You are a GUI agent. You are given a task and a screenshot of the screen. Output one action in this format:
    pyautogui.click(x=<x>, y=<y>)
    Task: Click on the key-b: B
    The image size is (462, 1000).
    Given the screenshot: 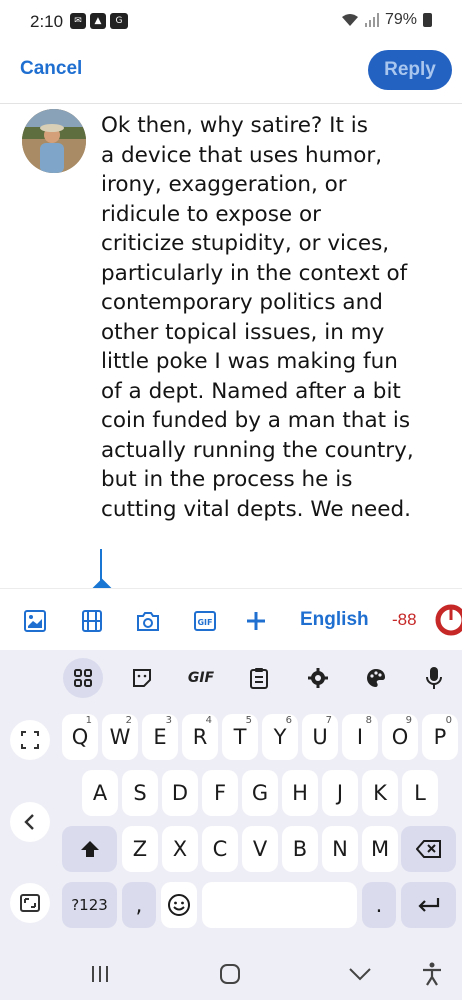 What is the action you would take?
    pyautogui.click(x=300, y=849)
    